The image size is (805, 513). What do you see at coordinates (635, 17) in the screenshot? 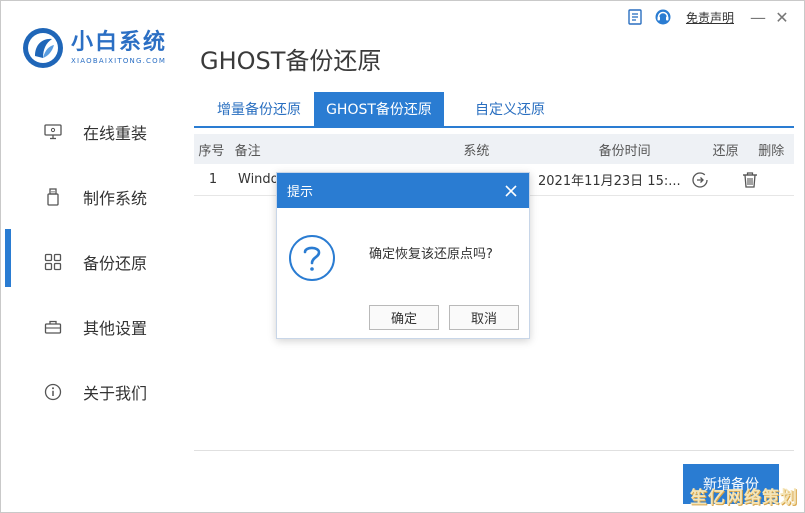
I see `feedback-icon` at bounding box center [635, 17].